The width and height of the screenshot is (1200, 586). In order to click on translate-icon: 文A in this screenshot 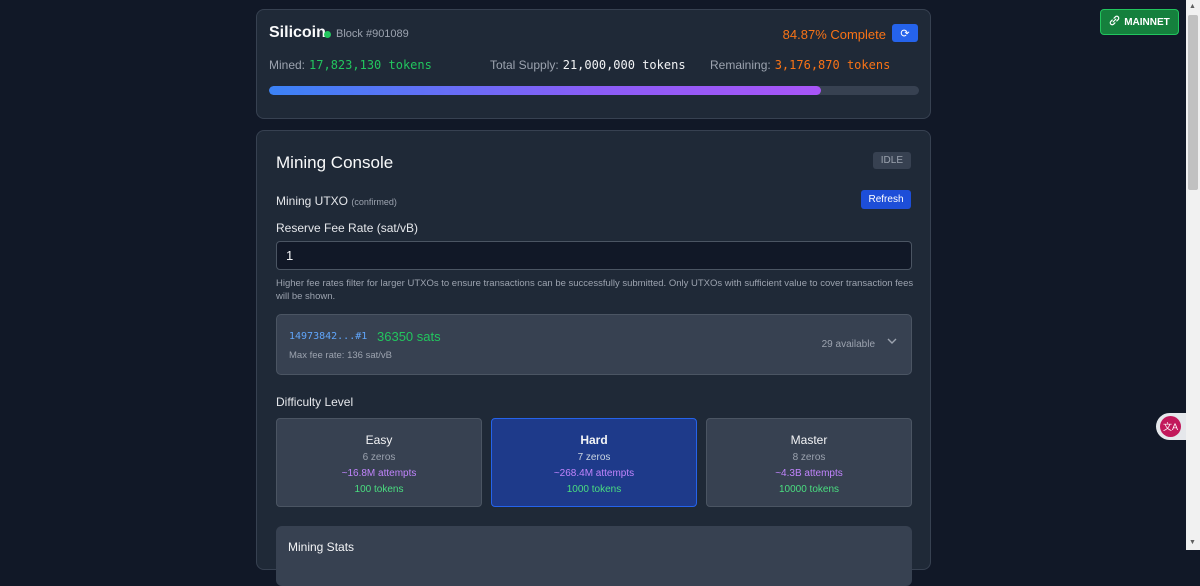, I will do `click(1170, 426)`.